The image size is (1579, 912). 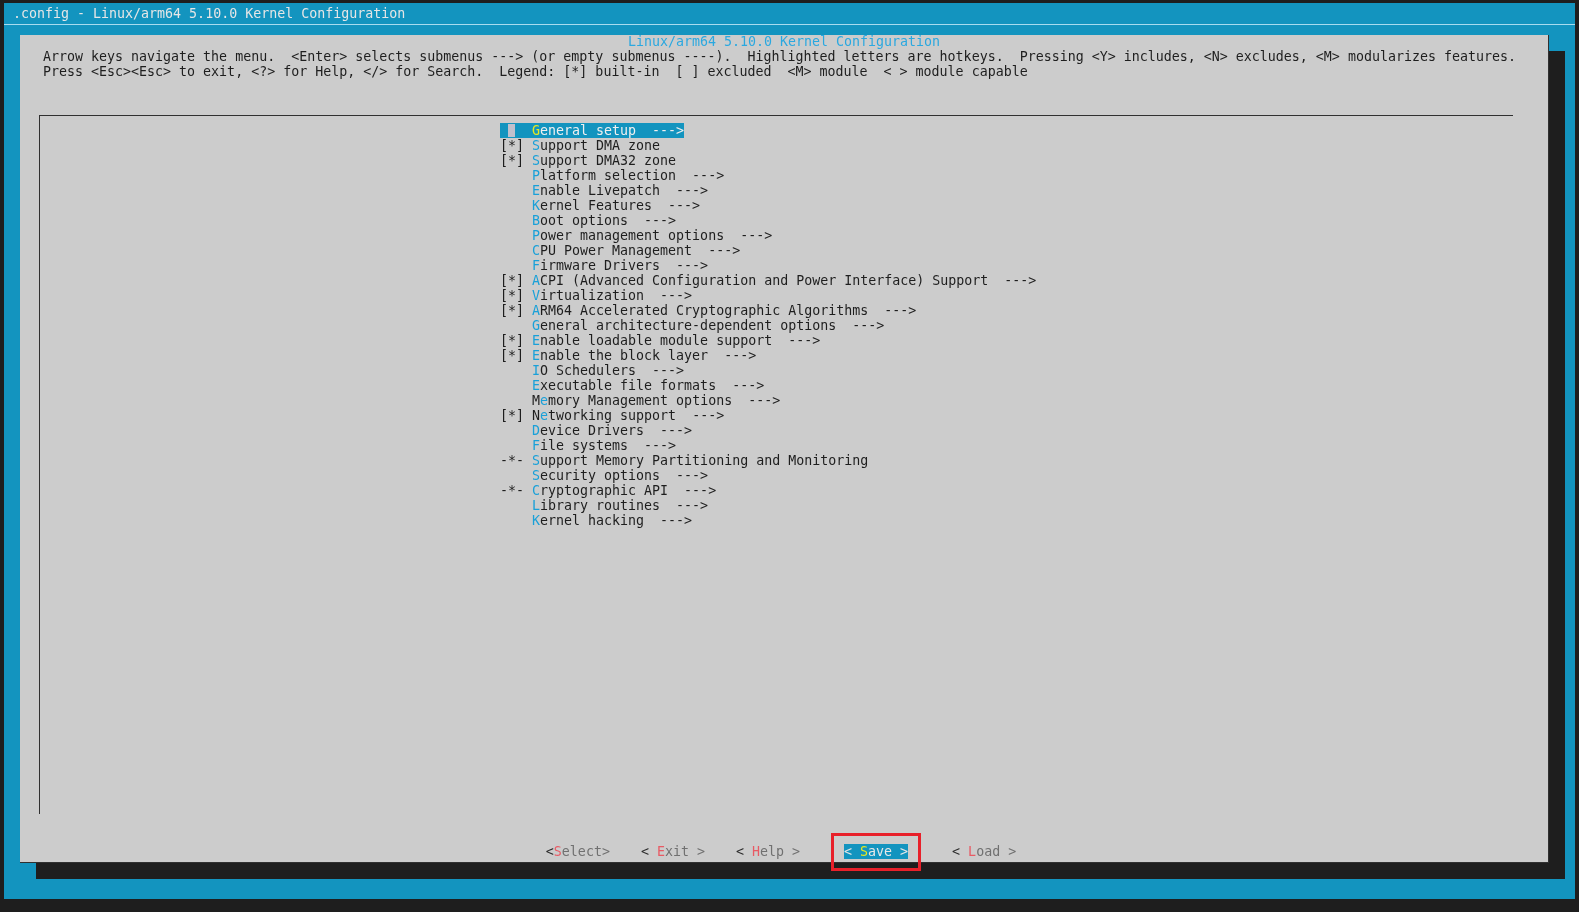 What do you see at coordinates (984, 852) in the screenshot?
I see `dialog-button: < Load >` at bounding box center [984, 852].